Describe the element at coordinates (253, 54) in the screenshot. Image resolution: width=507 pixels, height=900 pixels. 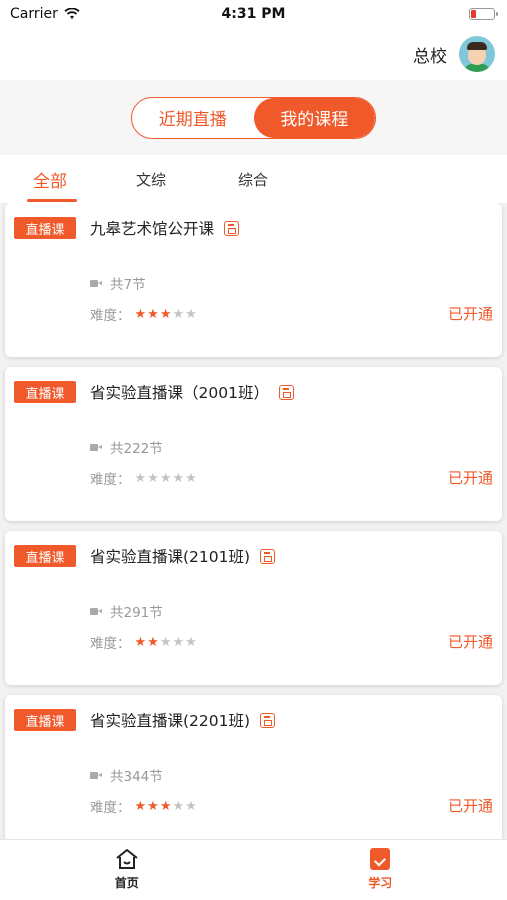
I see `header: 总校` at that location.